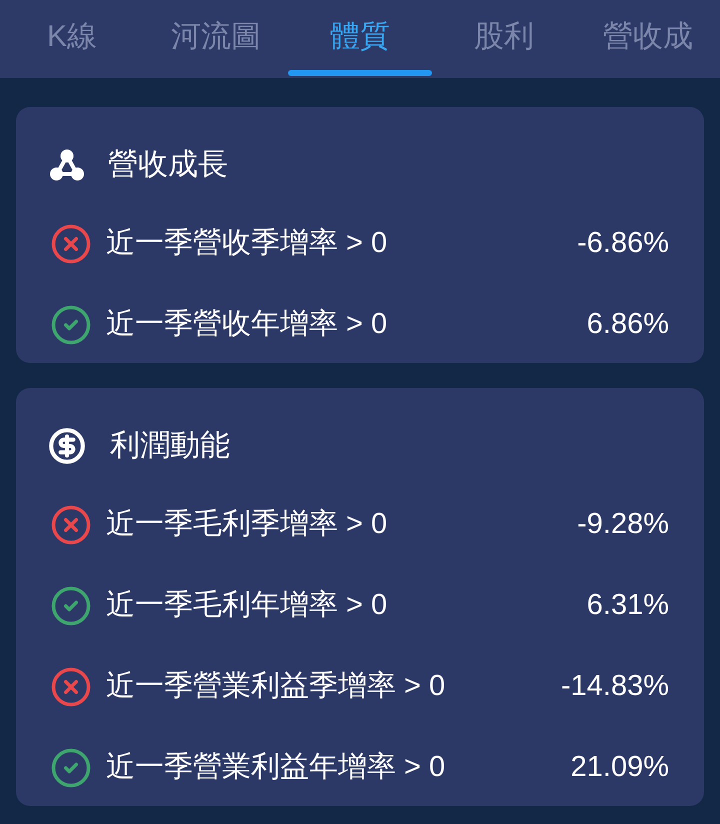 The height and width of the screenshot is (824, 720). I want to click on tab: 股利, so click(504, 39).